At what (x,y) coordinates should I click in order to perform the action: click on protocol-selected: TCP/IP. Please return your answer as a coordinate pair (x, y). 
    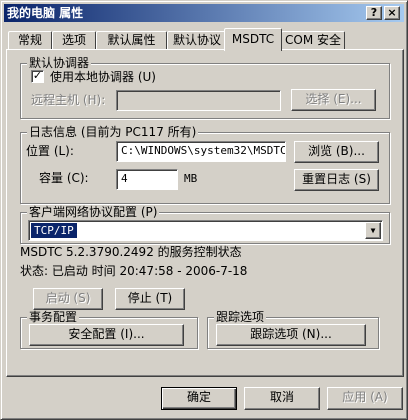
    Looking at the image, I should click on (54, 230).